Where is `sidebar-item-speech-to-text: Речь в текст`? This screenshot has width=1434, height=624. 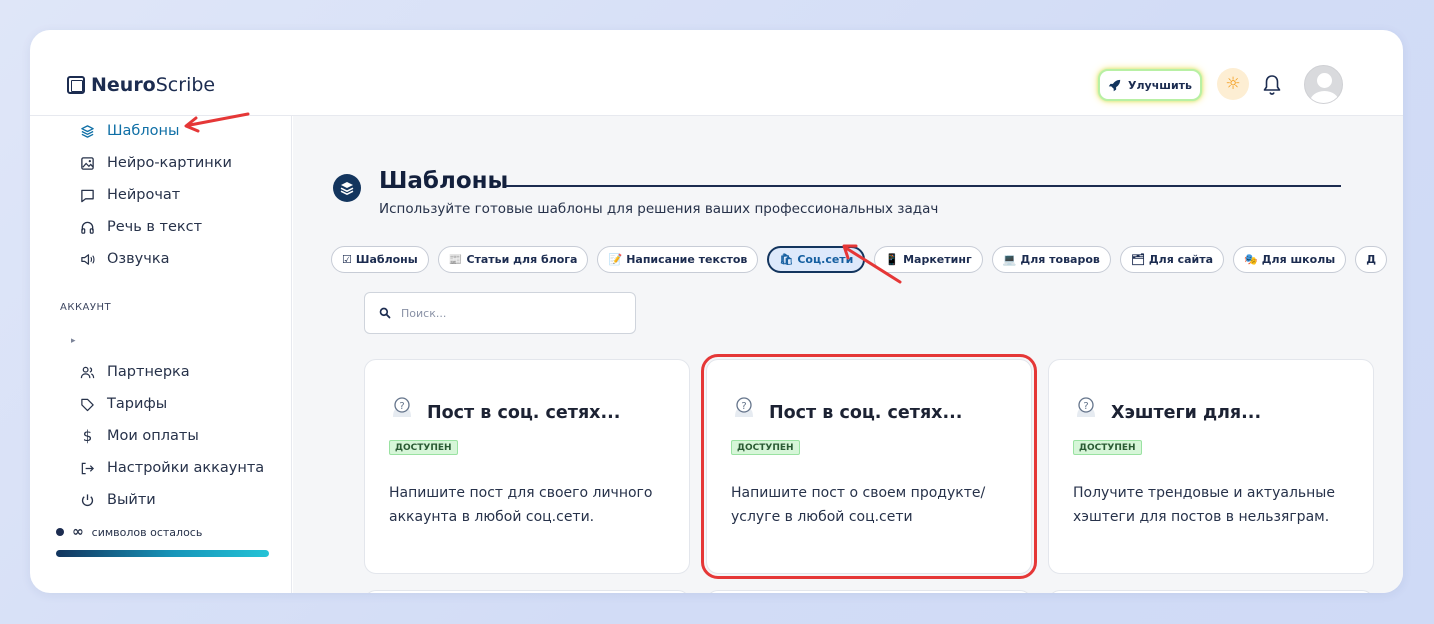
sidebar-item-speech-to-text: Речь в текст is located at coordinates (141, 227).